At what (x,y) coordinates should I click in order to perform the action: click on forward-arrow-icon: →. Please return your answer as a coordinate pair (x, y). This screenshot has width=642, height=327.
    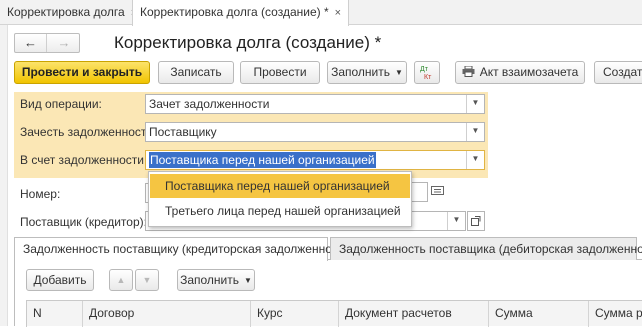
    Looking at the image, I should click on (64, 43).